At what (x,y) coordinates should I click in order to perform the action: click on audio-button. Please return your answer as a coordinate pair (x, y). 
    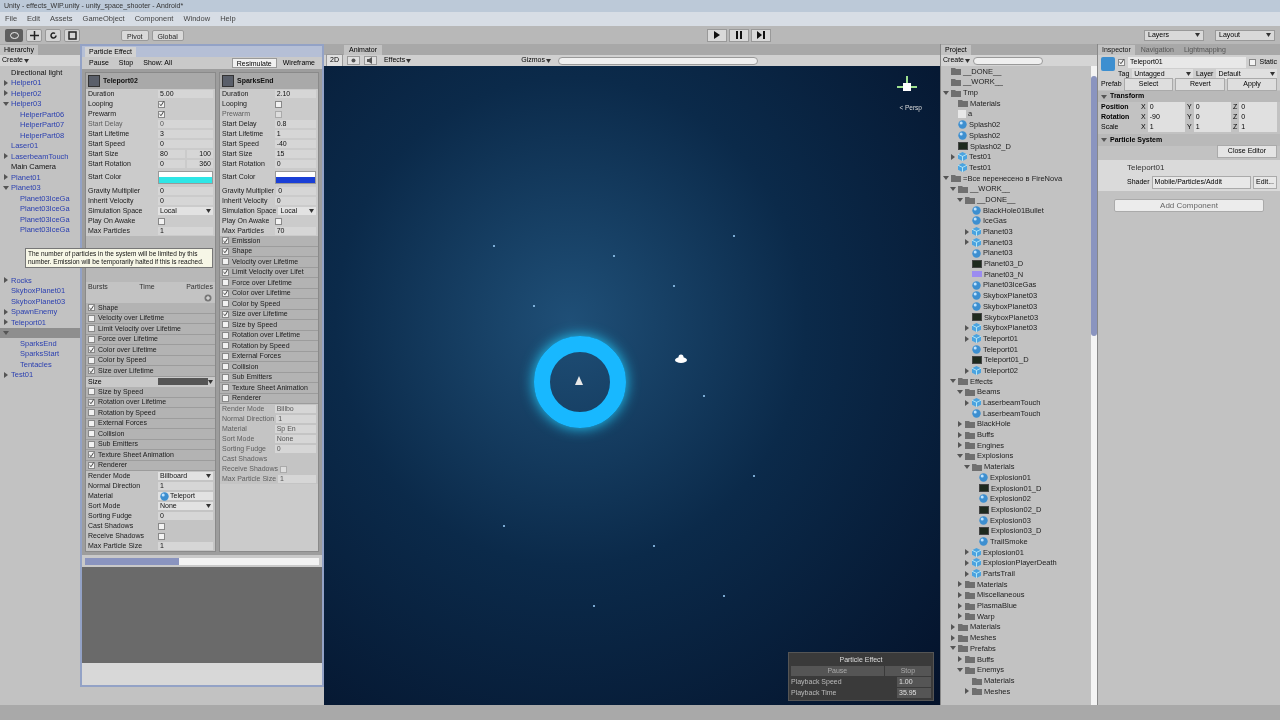
    Looking at the image, I should click on (370, 60).